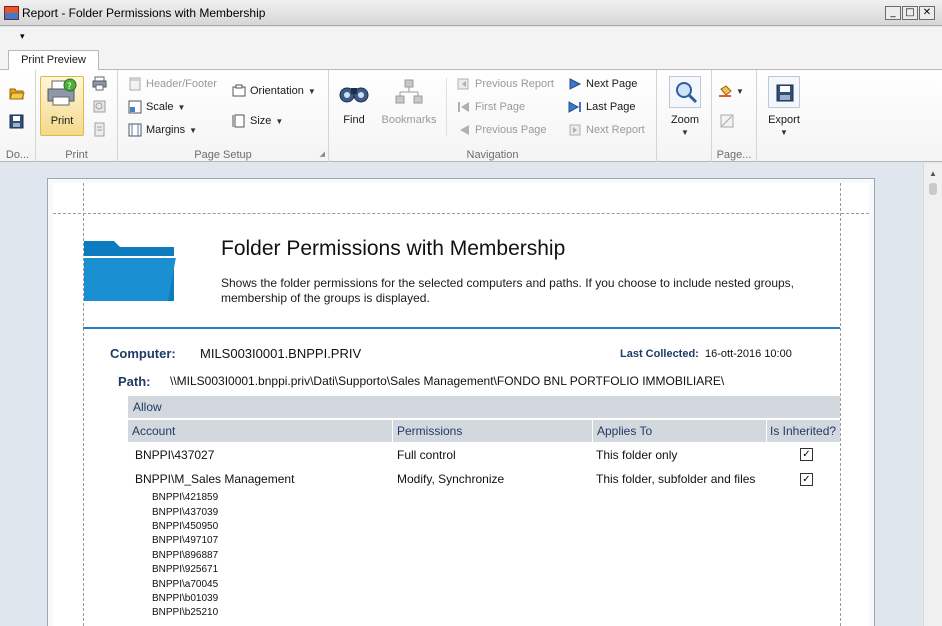 This screenshot has width=942, height=626. What do you see at coordinates (11, 13) in the screenshot?
I see `app-icon` at bounding box center [11, 13].